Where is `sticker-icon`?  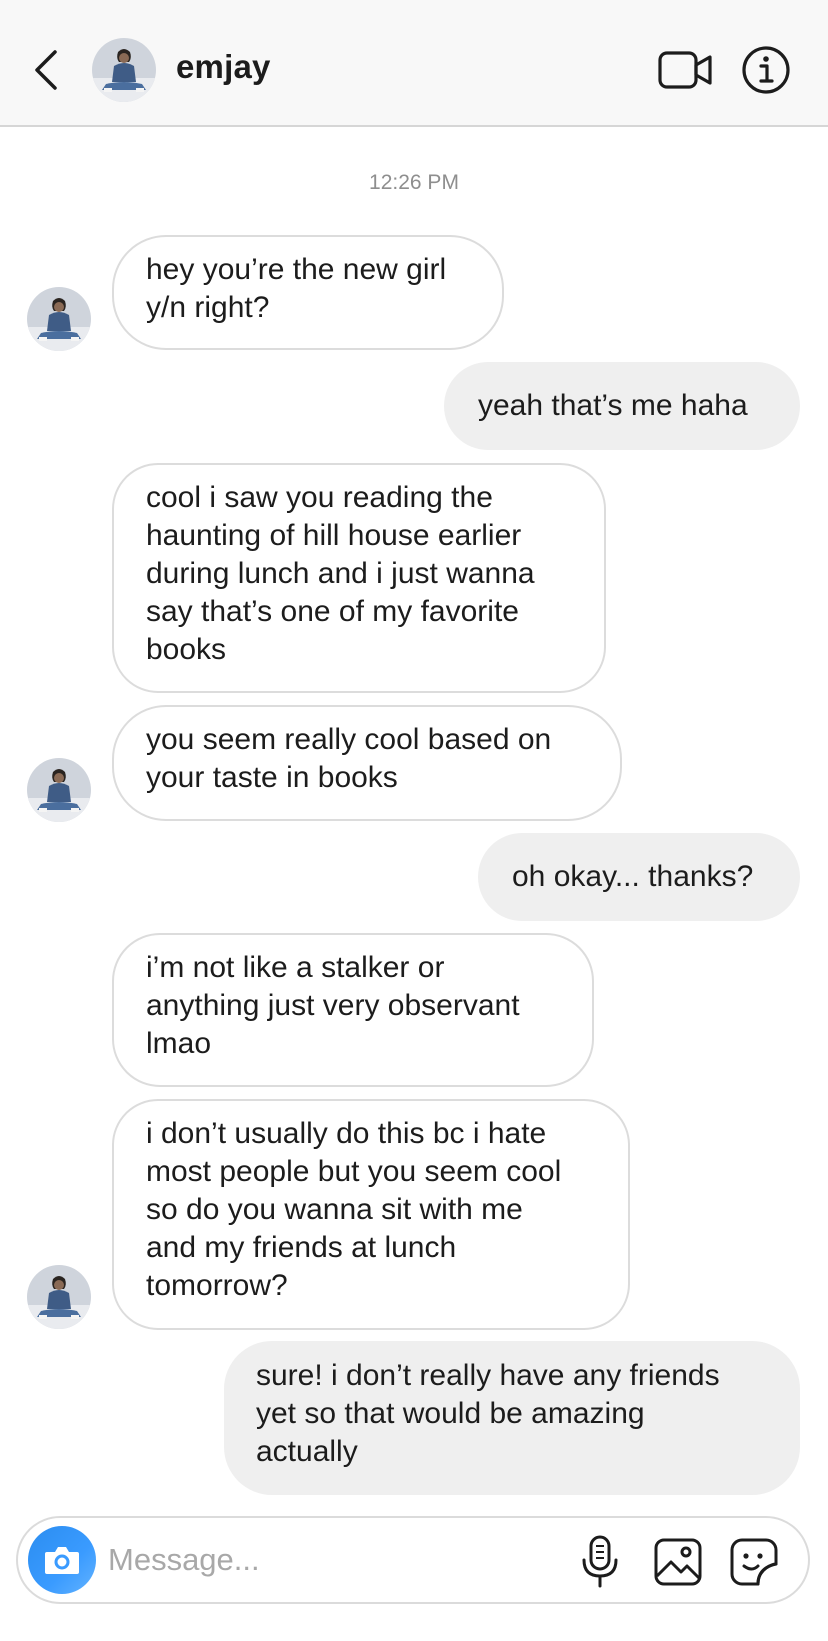
sticker-icon is located at coordinates (754, 1562).